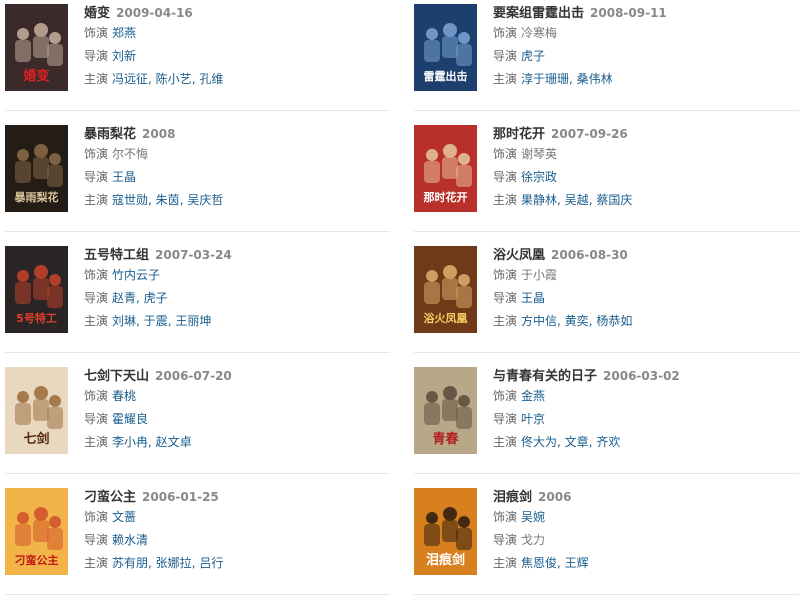 This screenshot has width=805, height=605. Describe the element at coordinates (545, 79) in the screenshot. I see `cast-member-link: 淳于珊珊` at that location.